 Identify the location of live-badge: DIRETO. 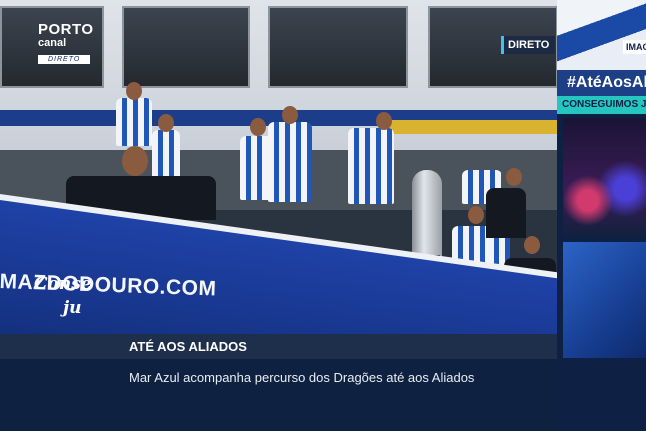
(528, 45).